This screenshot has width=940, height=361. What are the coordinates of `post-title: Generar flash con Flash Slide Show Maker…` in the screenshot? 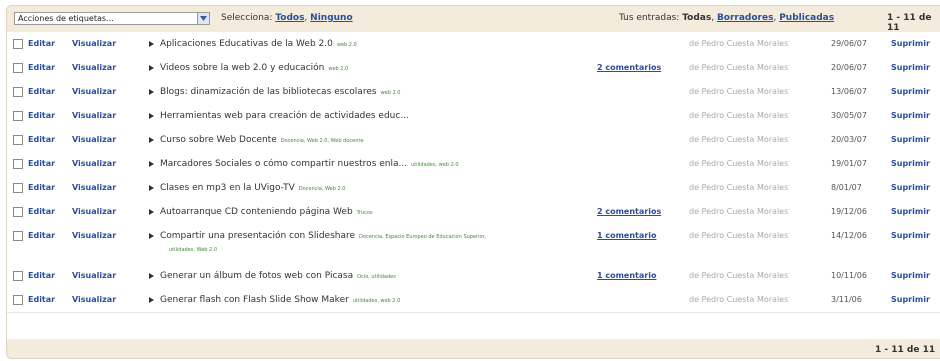 It's located at (280, 300).